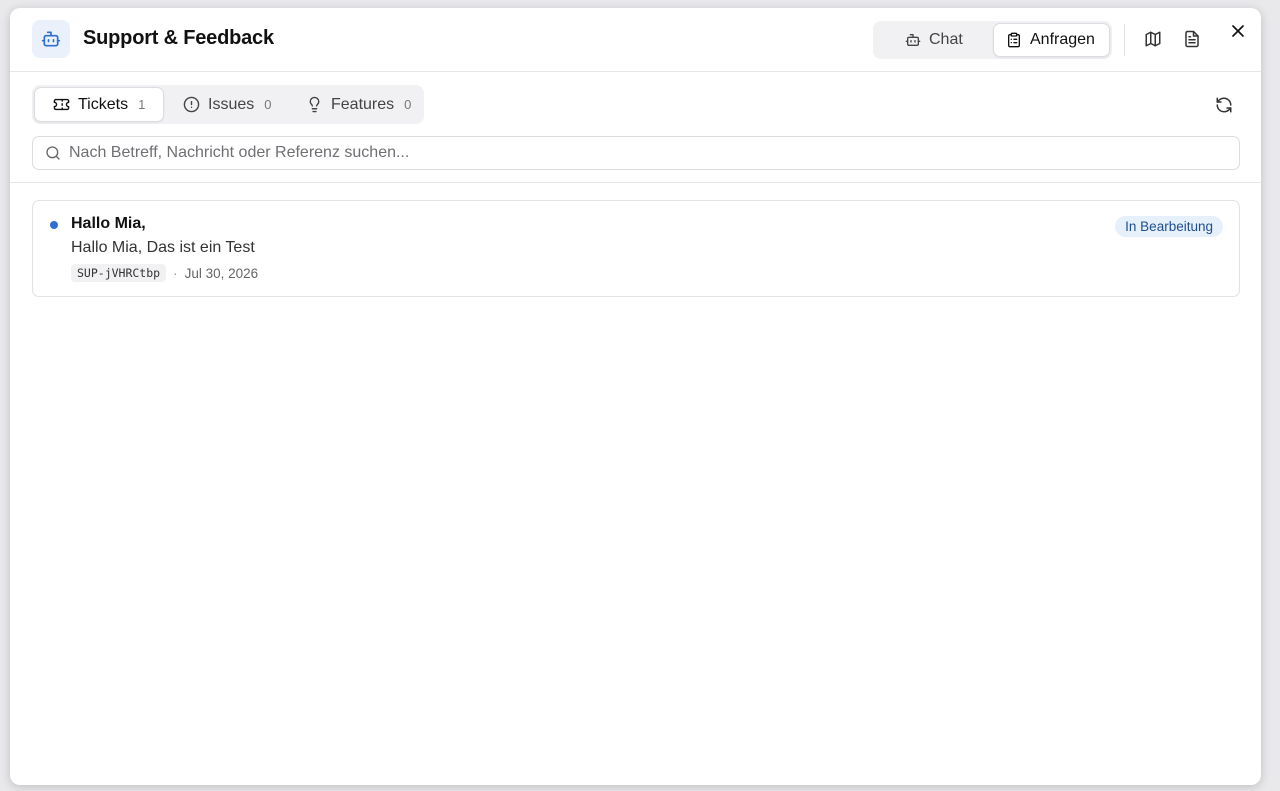 This screenshot has height=791, width=1280. What do you see at coordinates (119, 273) in the screenshot?
I see `ticket-reference: SUP-jVHRCtbp` at bounding box center [119, 273].